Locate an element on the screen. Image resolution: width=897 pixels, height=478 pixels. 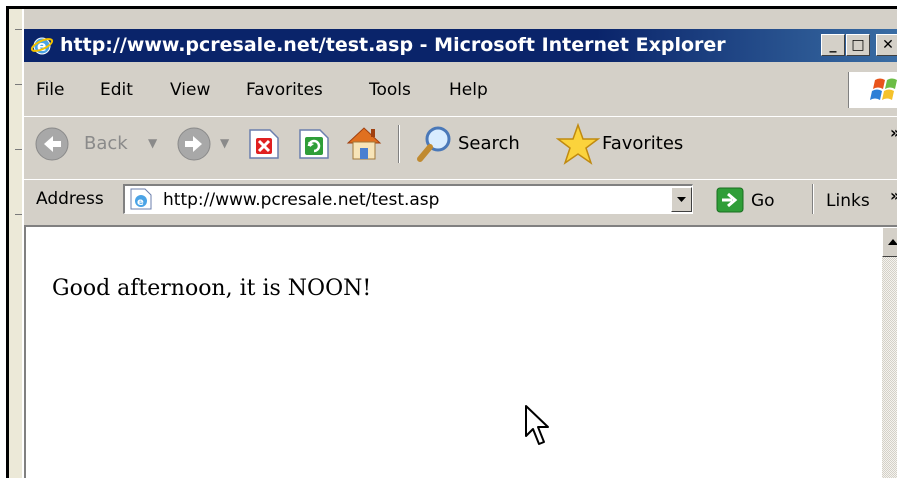
menu-view: View is located at coordinates (190, 90).